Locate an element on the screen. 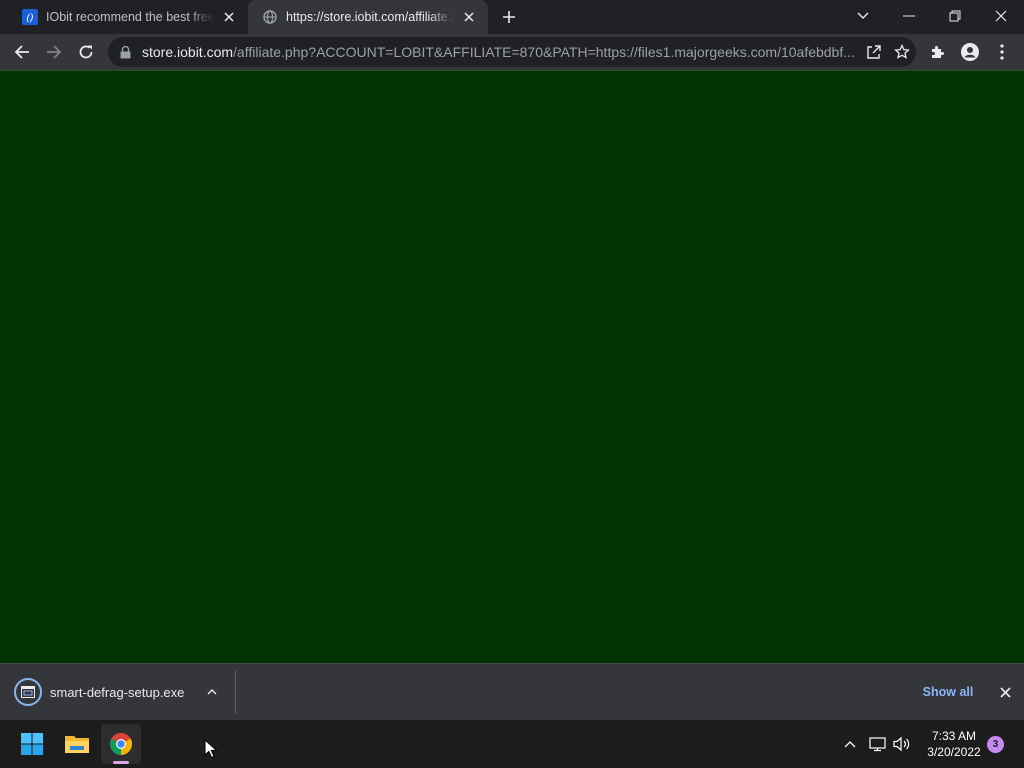 The width and height of the screenshot is (1024, 768). url-host: store.iobit.com is located at coordinates (188, 52).